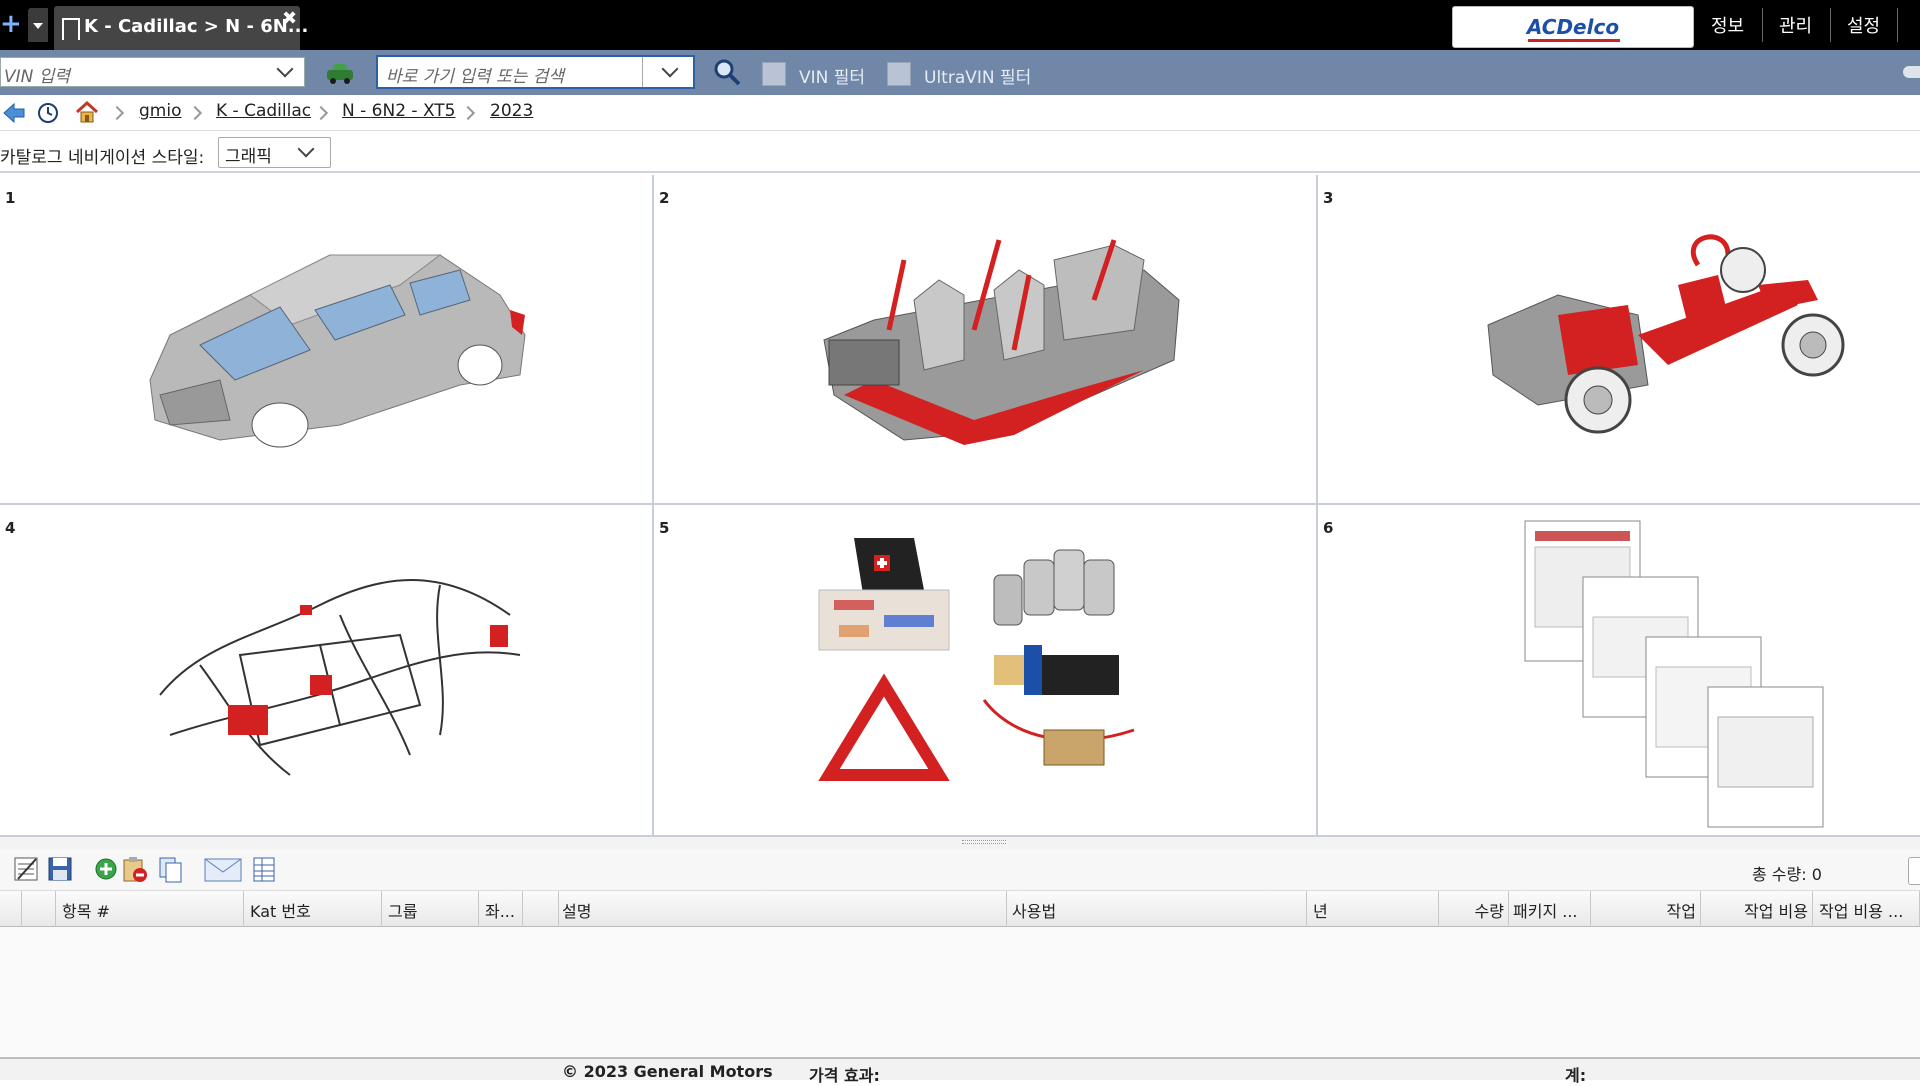 Image resolution: width=1920 pixels, height=1086 pixels. I want to click on tab-active: K - Cadillac > N - 6N... ✖, so click(181, 28).